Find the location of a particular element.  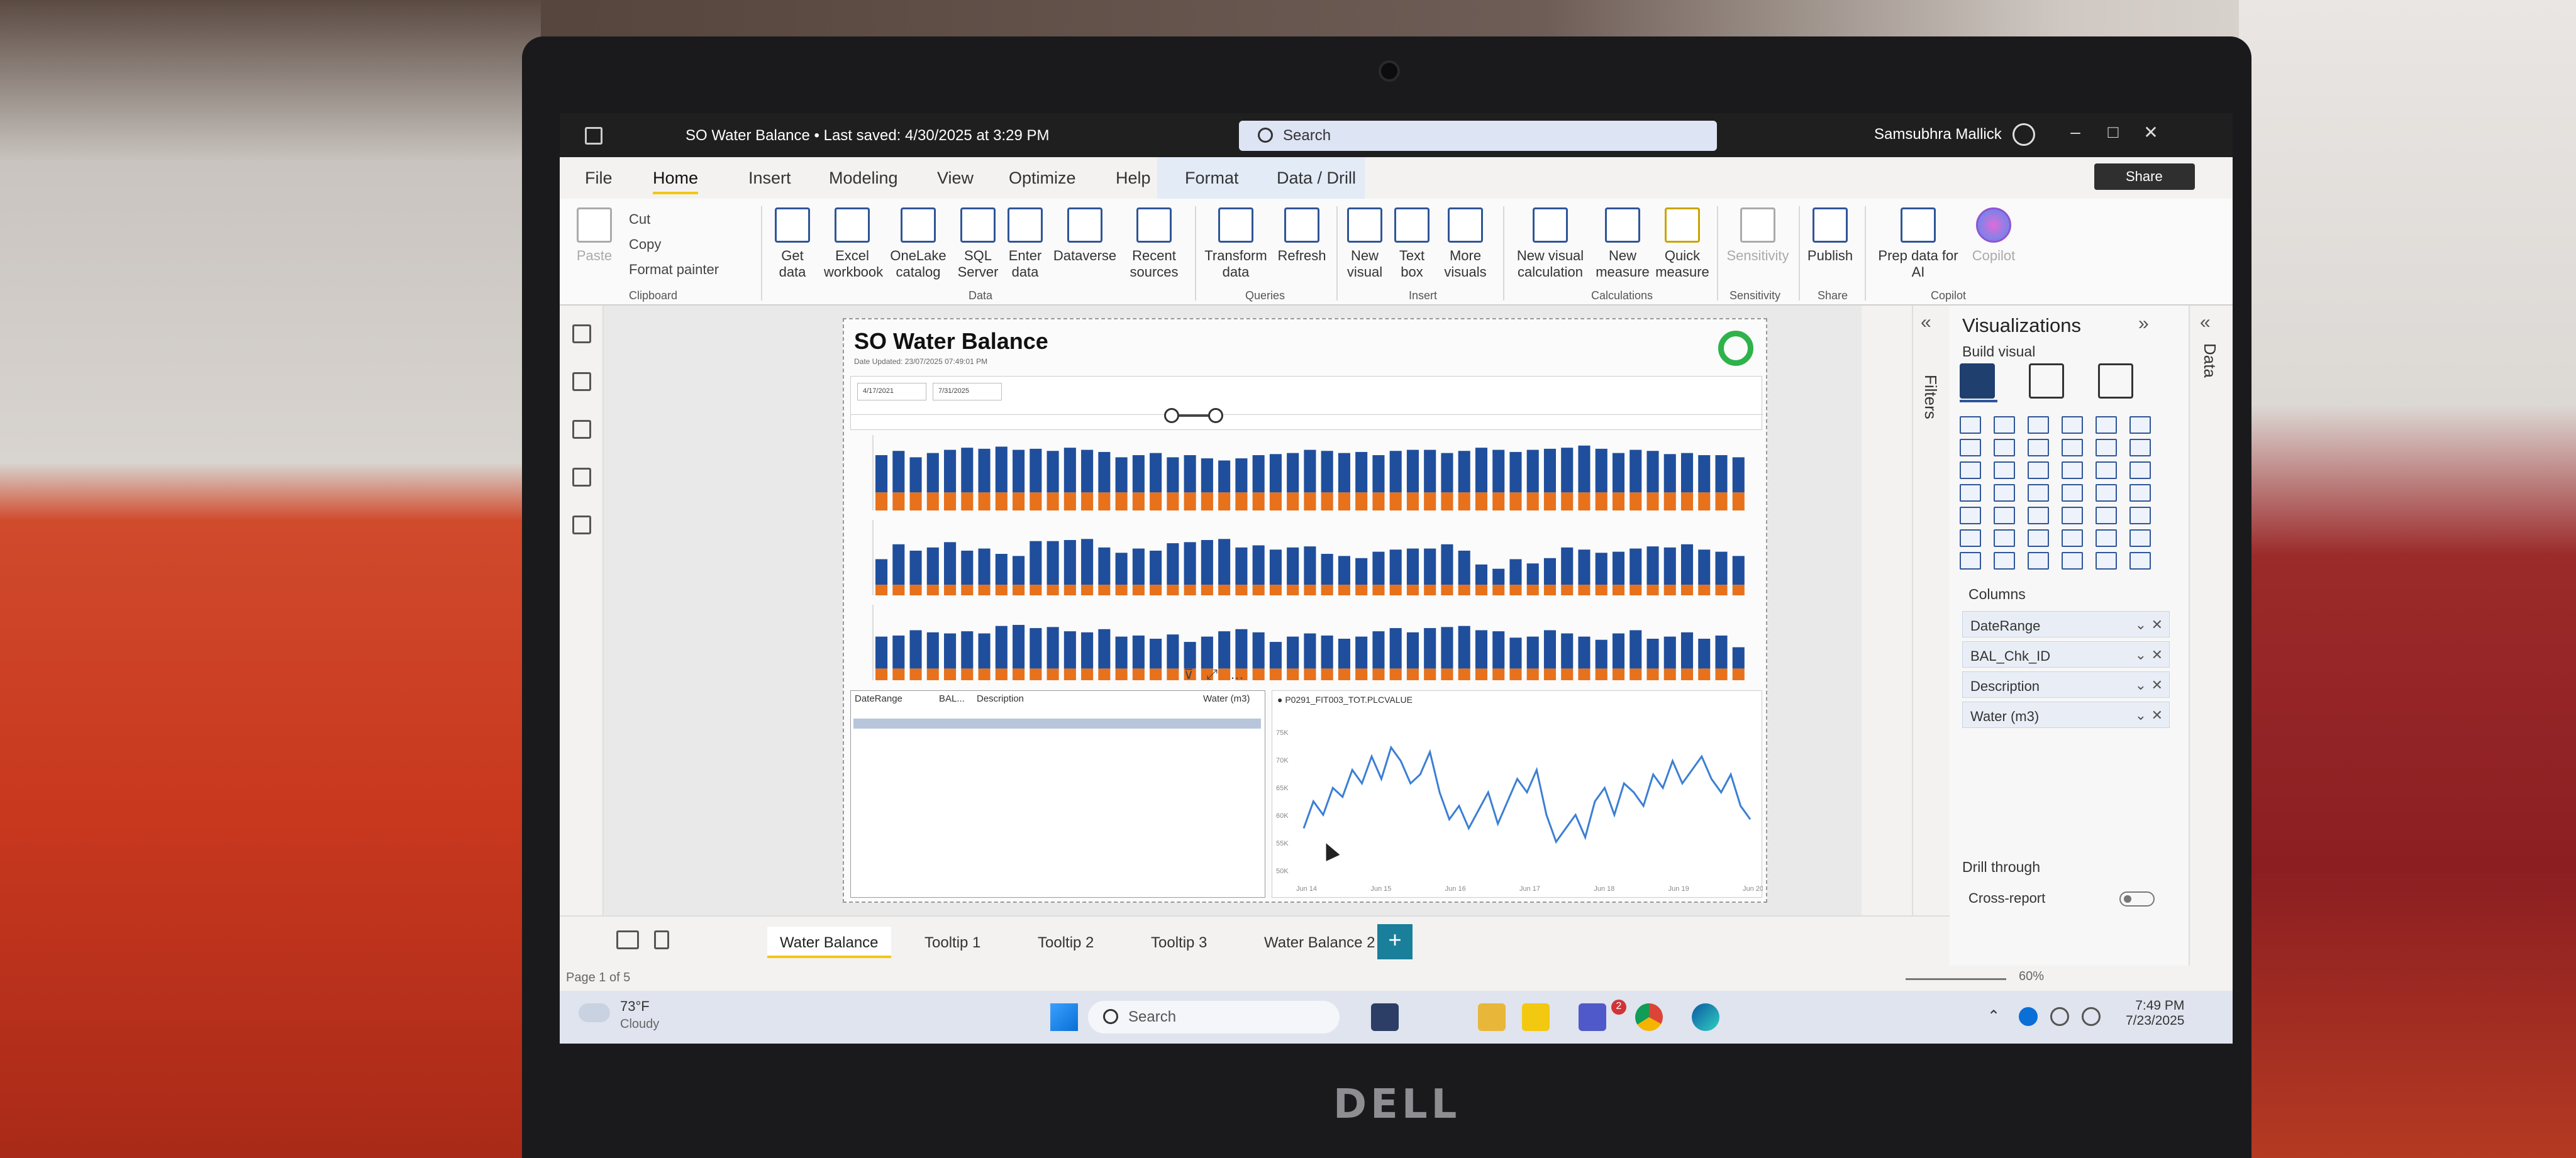

close-icon: ✕ is located at coordinates (2150, 134).